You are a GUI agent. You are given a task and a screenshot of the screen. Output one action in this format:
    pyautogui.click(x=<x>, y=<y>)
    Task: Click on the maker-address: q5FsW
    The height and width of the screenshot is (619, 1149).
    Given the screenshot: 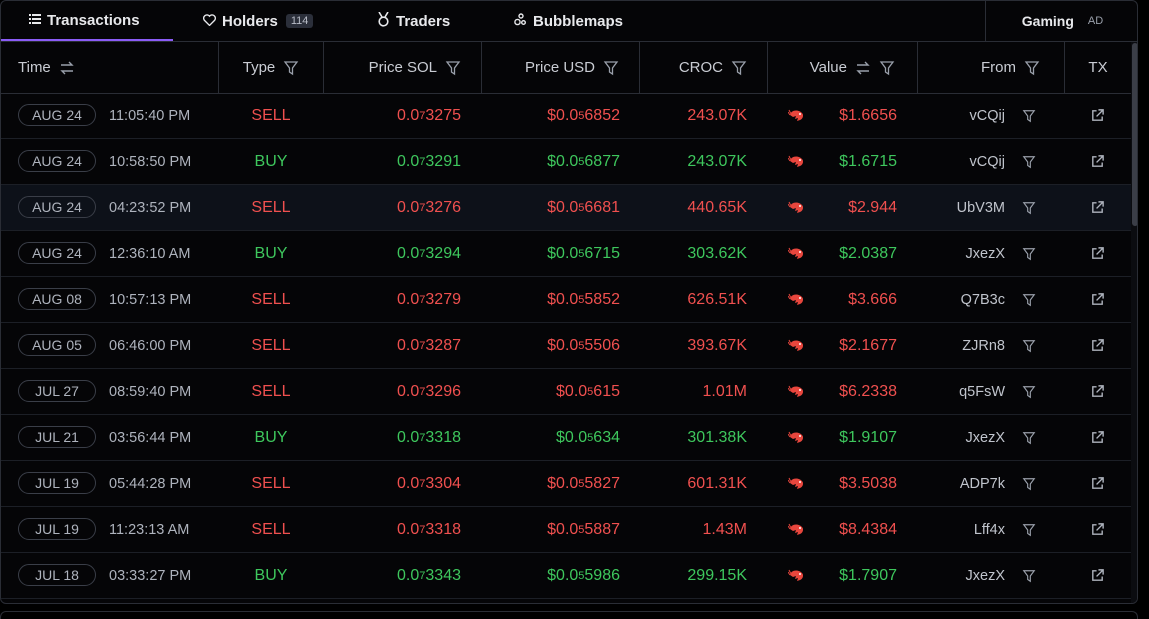 What is the action you would take?
    pyautogui.click(x=968, y=391)
    